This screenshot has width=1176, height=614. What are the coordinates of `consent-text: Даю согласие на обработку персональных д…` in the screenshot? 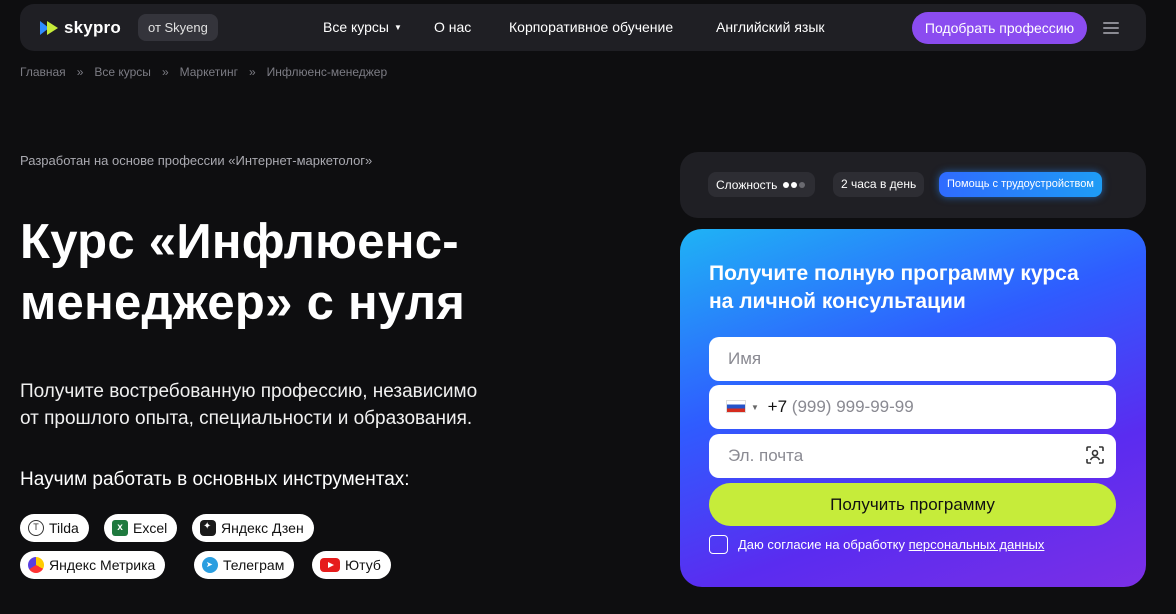 It's located at (891, 544).